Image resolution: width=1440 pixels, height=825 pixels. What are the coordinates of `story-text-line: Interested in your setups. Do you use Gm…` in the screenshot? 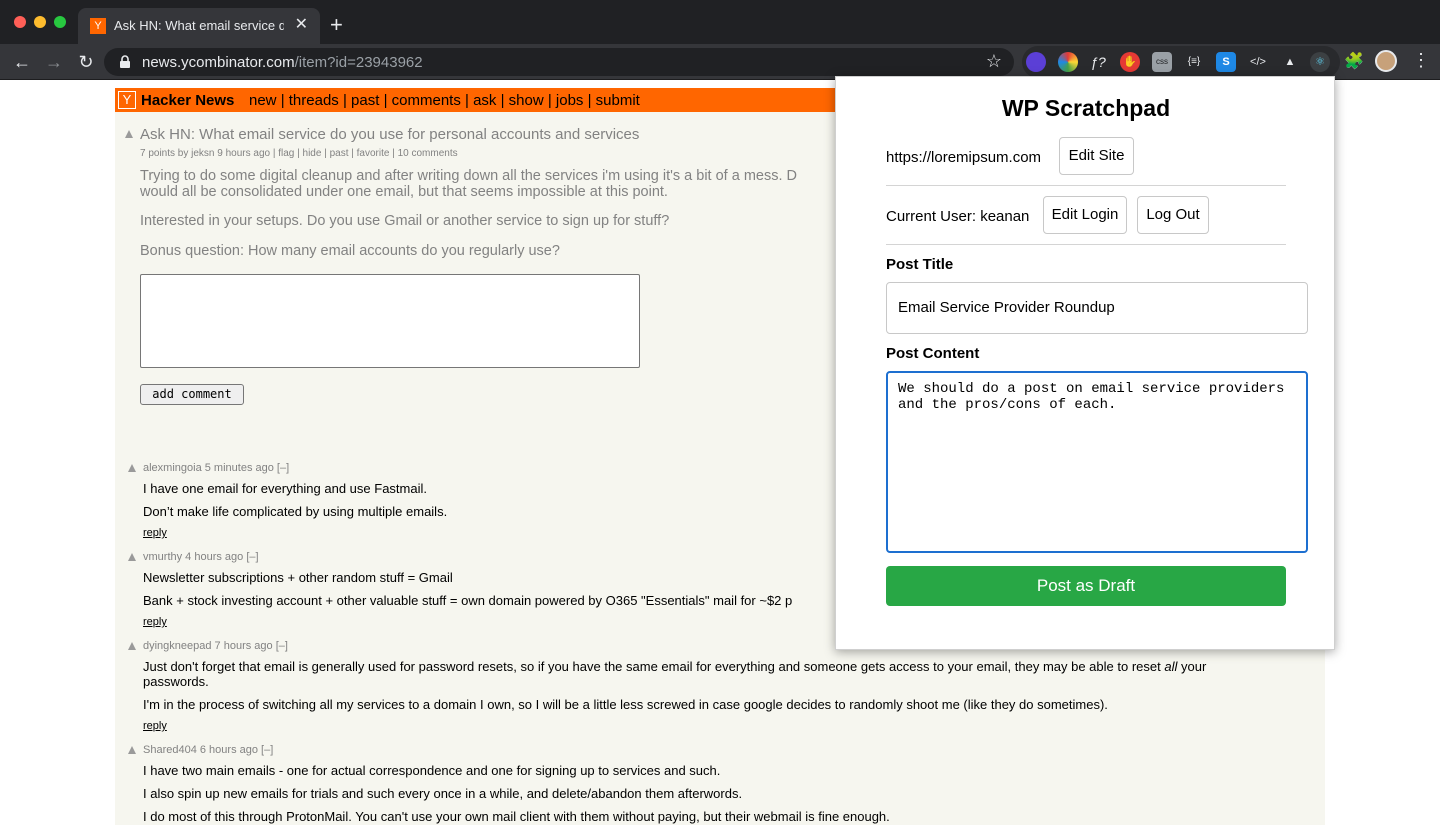 It's located at (405, 221).